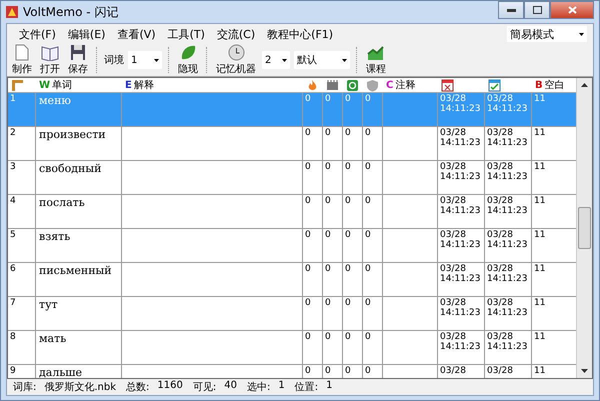 This screenshot has width=600, height=401. I want to click on minimize-icon, so click(511, 10).